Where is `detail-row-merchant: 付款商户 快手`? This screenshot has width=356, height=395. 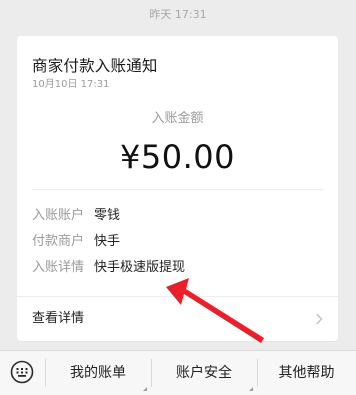
detail-row-merchant: 付款商户 快手 is located at coordinates (76, 242).